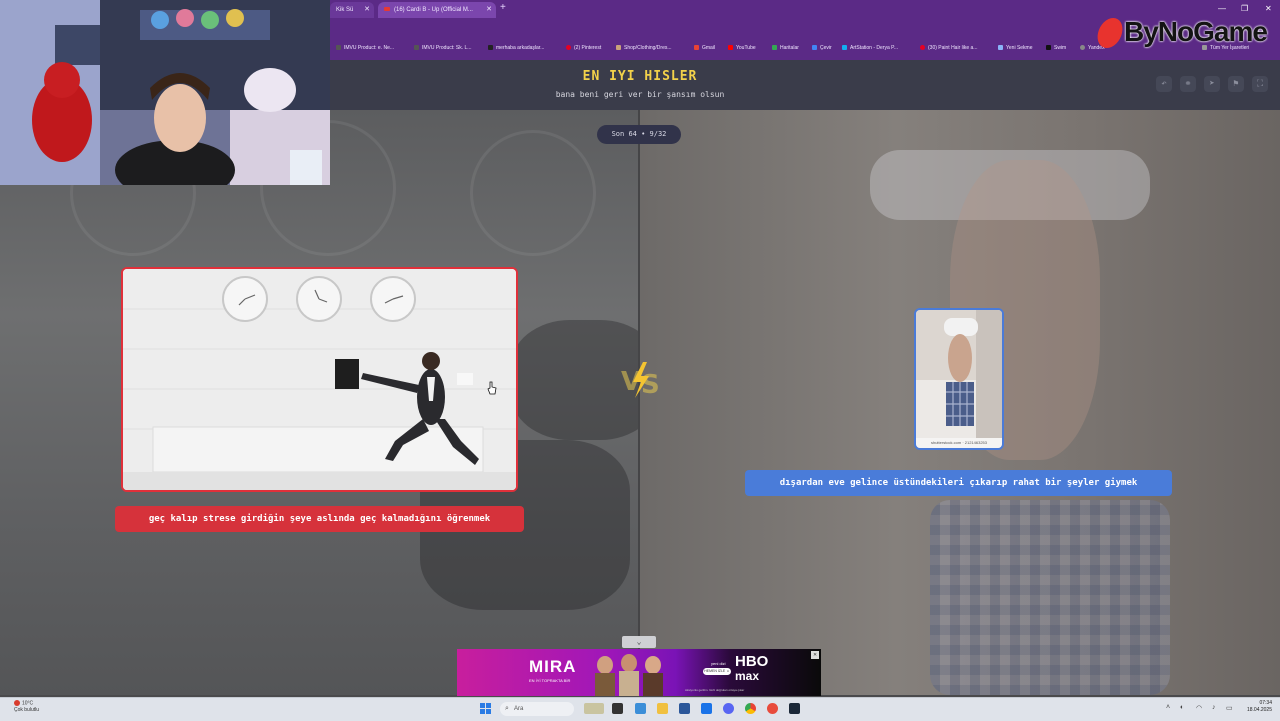 Image resolution: width=1280 pixels, height=721 pixels. I want to click on left-option-card, so click(319, 379).